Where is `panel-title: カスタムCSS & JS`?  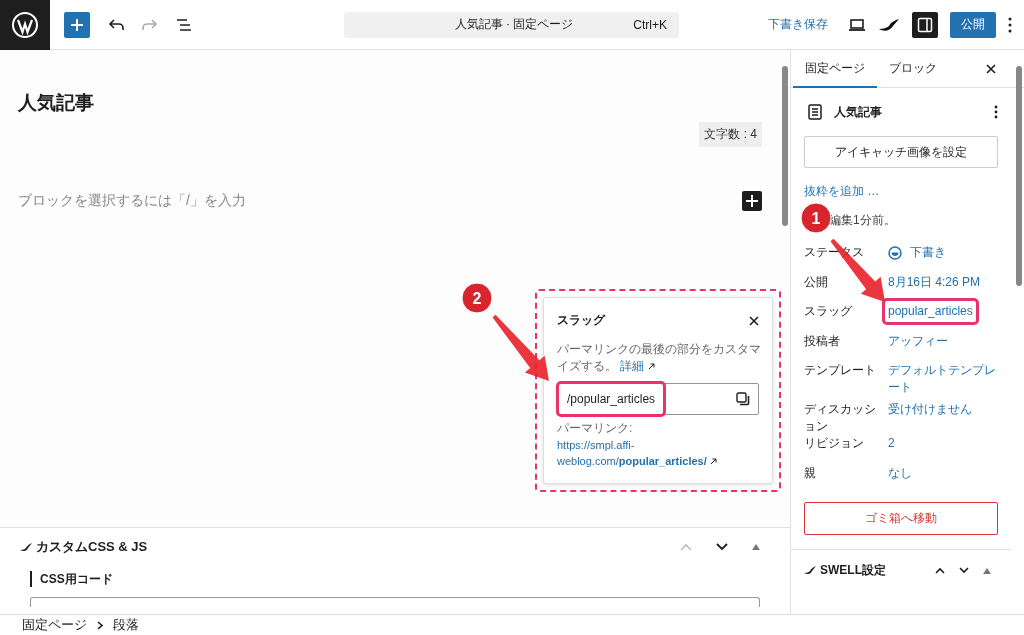 panel-title: カスタムCSS & JS is located at coordinates (92, 547).